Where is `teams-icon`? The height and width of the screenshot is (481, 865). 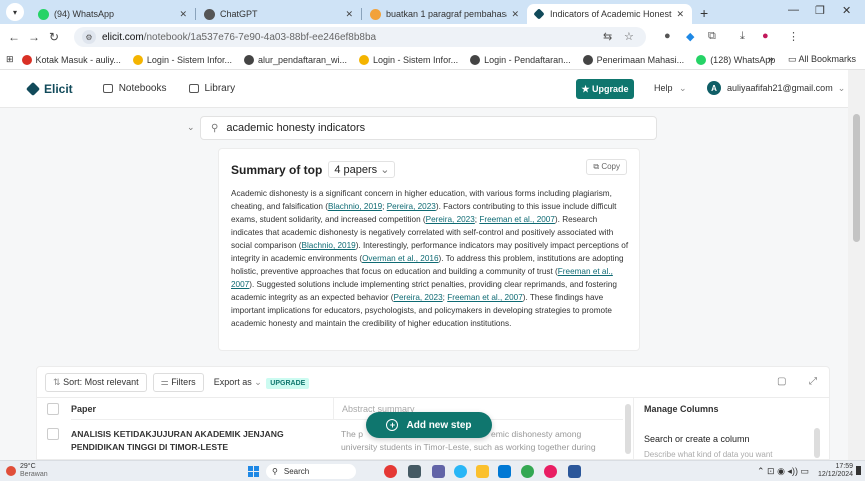
teams-icon is located at coordinates (438, 471).